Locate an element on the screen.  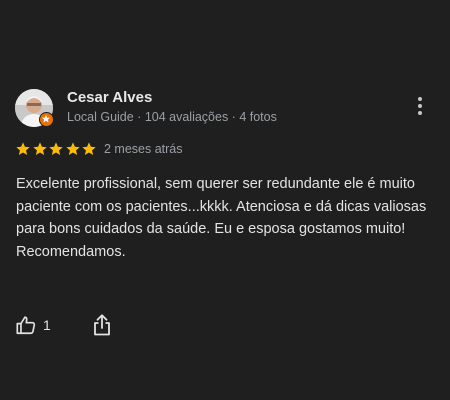
author-subtitle: Local Guide · 104 avaliações · 4 fotos is located at coordinates (172, 117).